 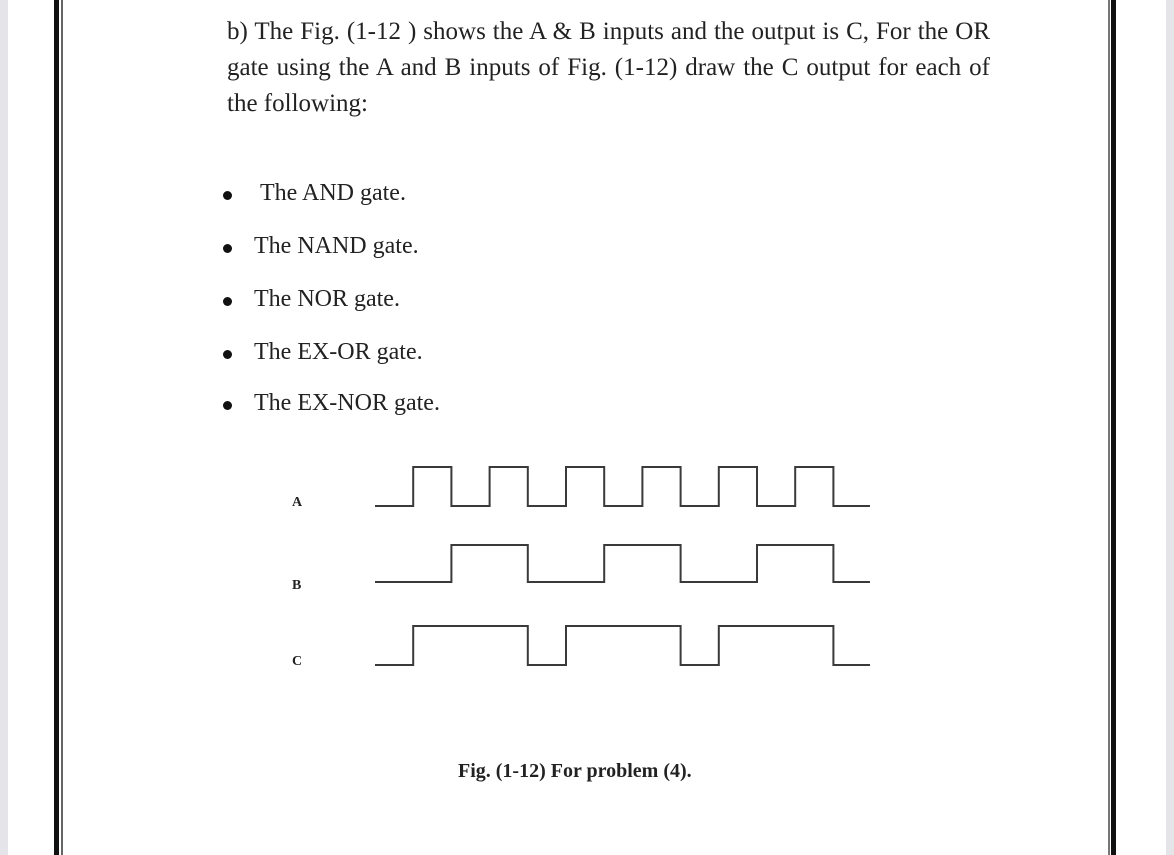 What do you see at coordinates (622, 486) in the screenshot?
I see `waveform-a` at bounding box center [622, 486].